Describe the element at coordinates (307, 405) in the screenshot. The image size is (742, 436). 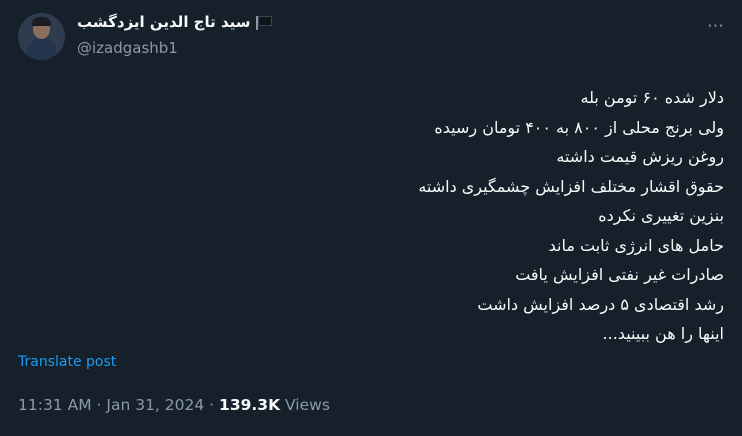
I see `views-label: Views` at that location.